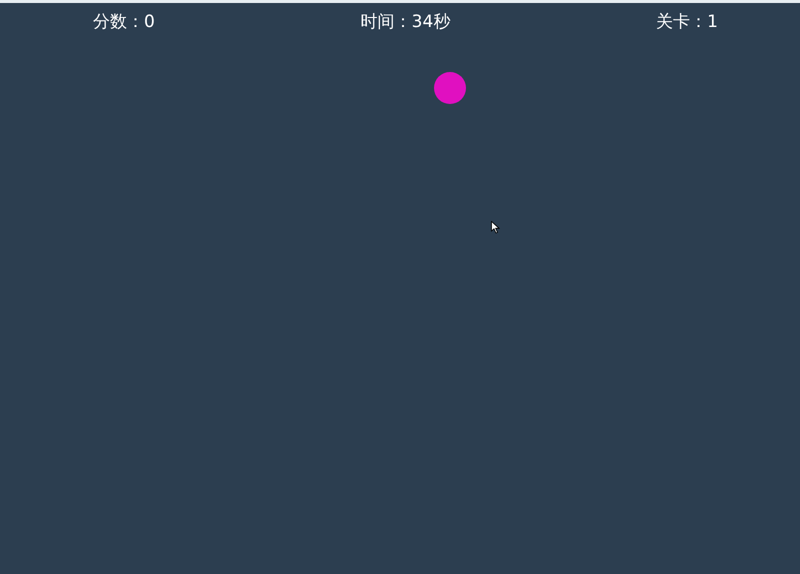 This screenshot has height=574, width=800. What do you see at coordinates (405, 22) in the screenshot?
I see `hud-label: 时间：34秒` at bounding box center [405, 22].